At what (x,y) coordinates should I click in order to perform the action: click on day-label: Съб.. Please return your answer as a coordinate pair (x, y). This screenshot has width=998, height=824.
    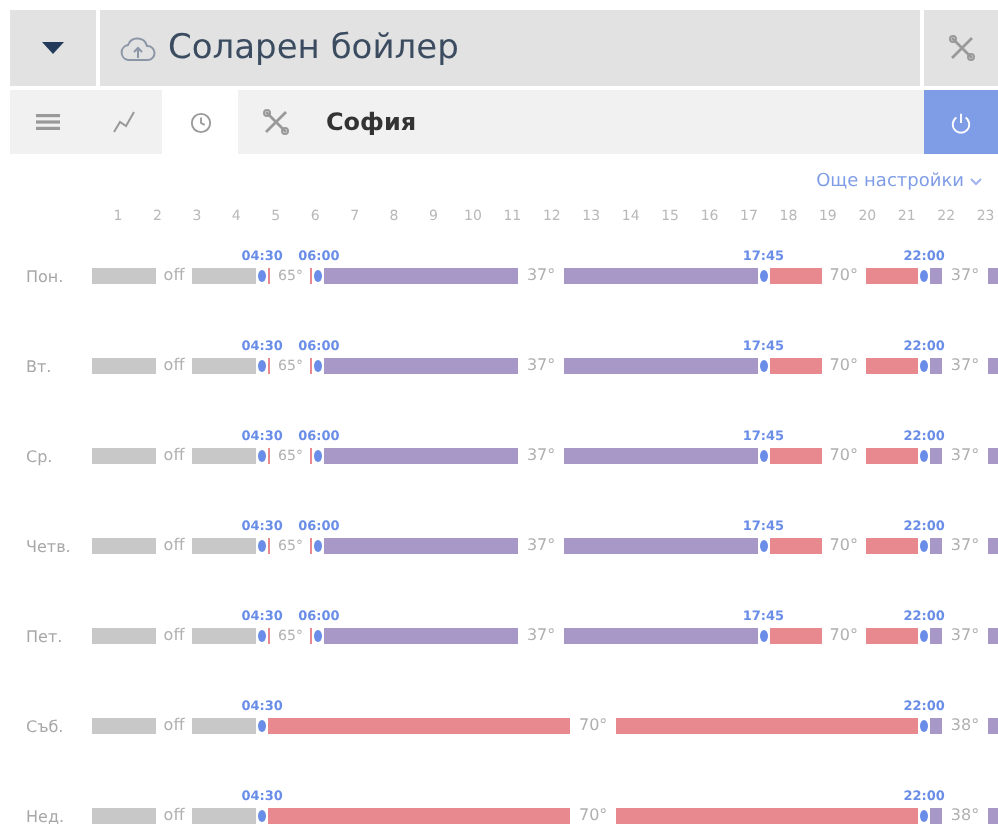
    Looking at the image, I should click on (45, 726).